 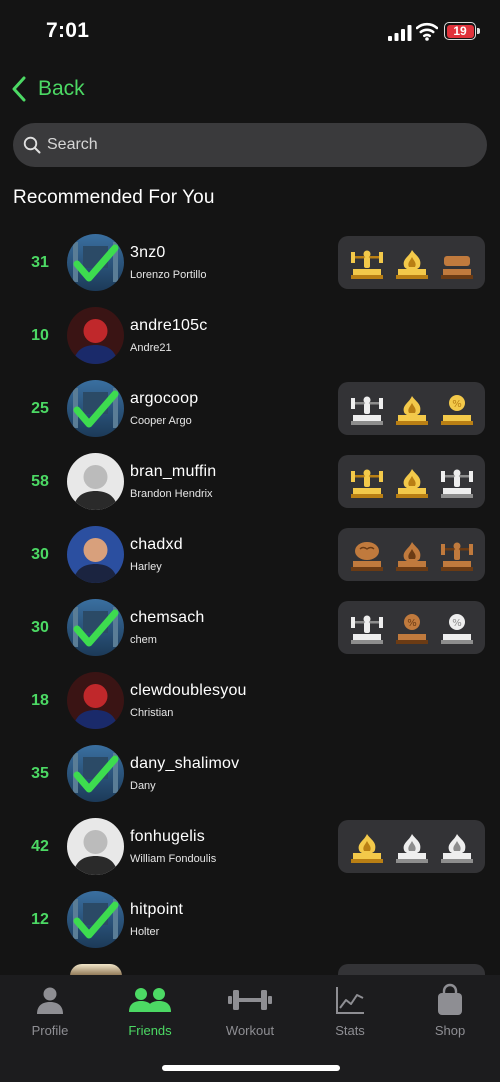 What do you see at coordinates (156, 544) in the screenshot?
I see `username: chadxd` at bounding box center [156, 544].